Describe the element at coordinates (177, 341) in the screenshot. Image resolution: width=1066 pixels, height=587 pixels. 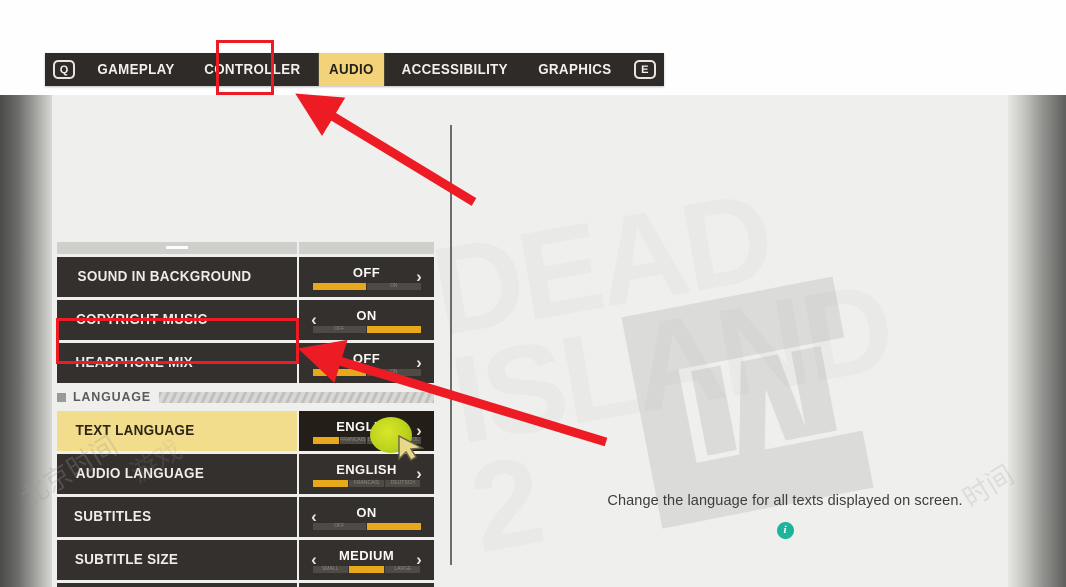
I see `annotation-box-text-language` at that location.